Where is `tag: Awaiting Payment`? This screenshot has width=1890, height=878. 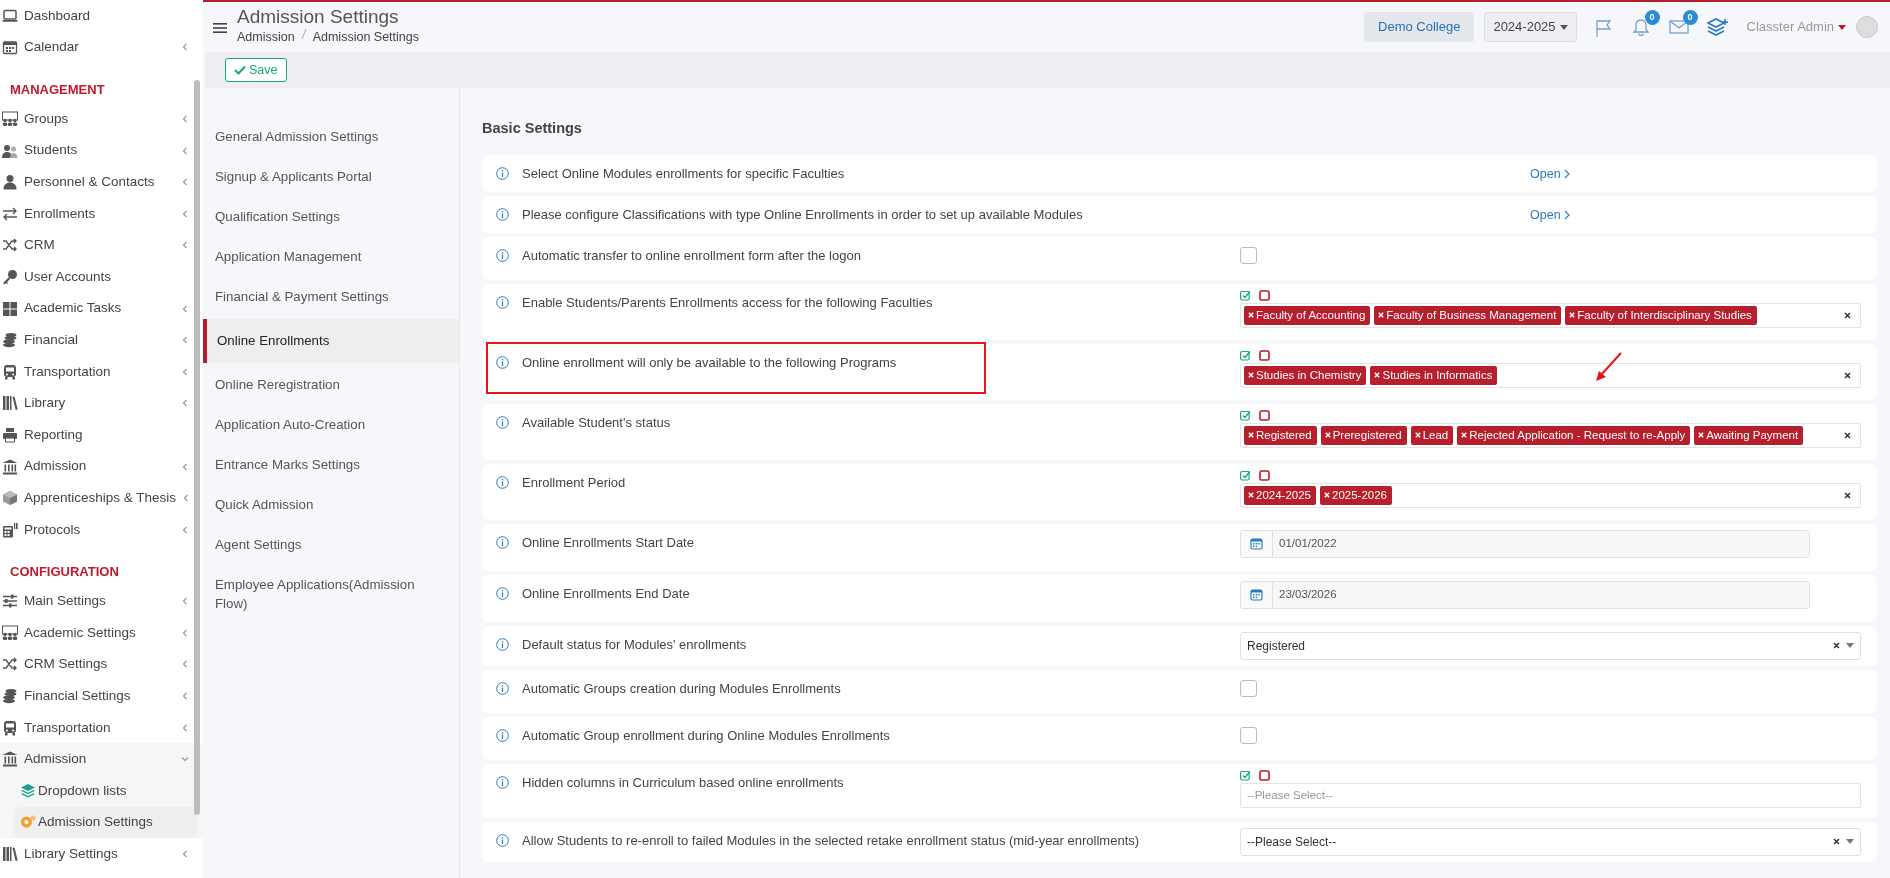 tag: Awaiting Payment is located at coordinates (1749, 435).